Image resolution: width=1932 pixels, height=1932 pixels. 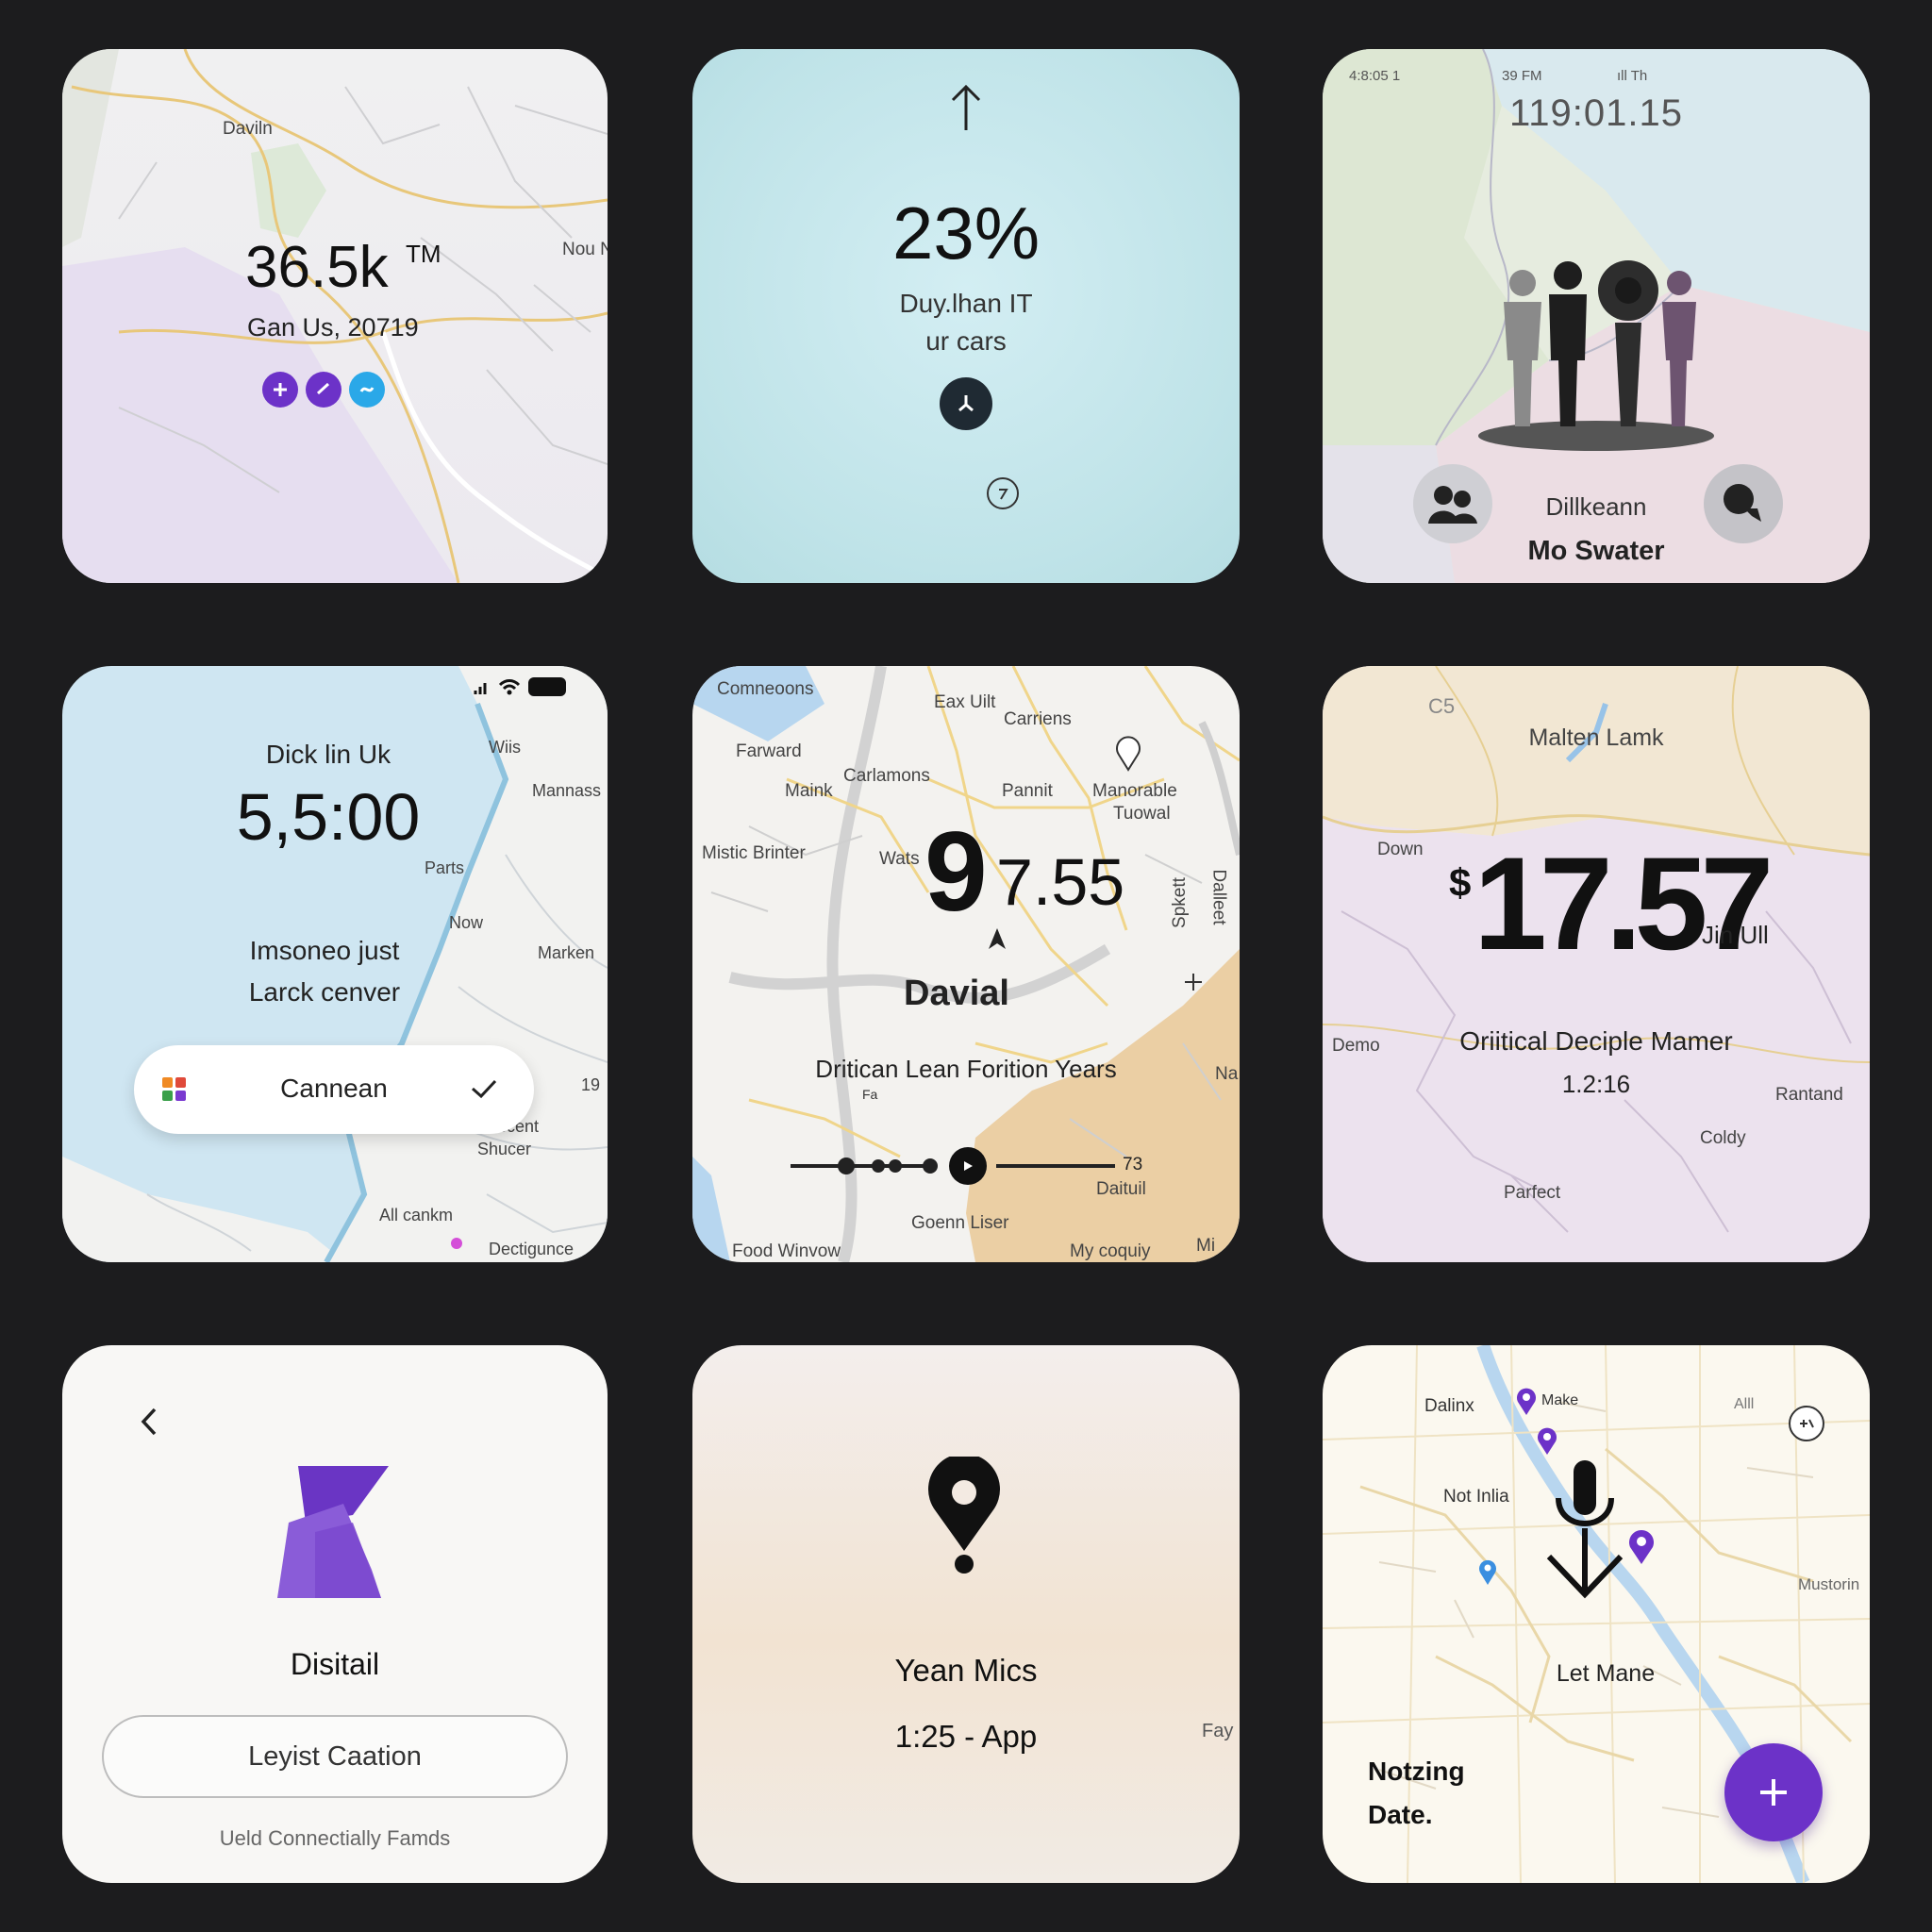 What do you see at coordinates (1003, 493) in the screenshot?
I see `help-icon` at bounding box center [1003, 493].